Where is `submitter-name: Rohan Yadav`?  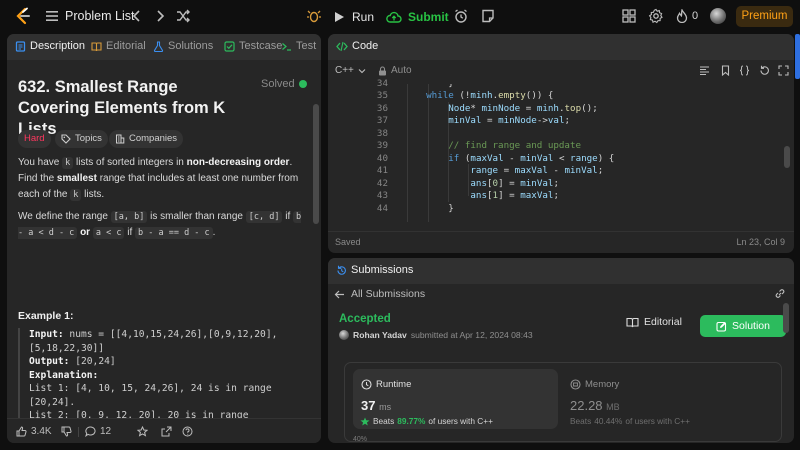 submitter-name: Rohan Yadav is located at coordinates (380, 335).